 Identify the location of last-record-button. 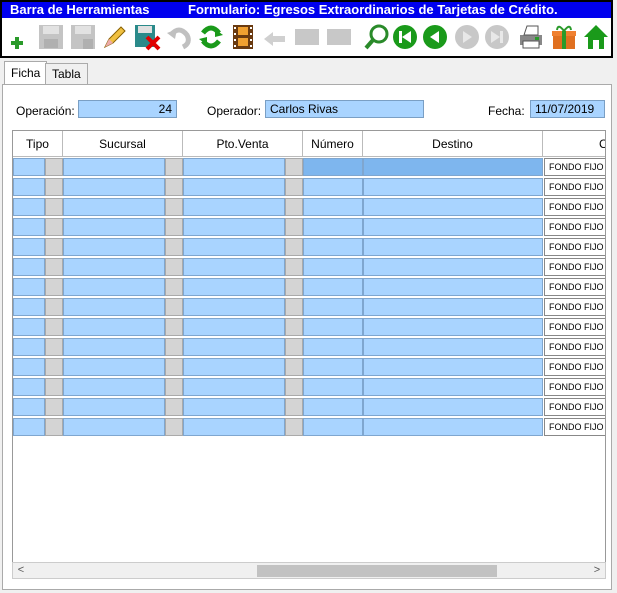
(497, 37).